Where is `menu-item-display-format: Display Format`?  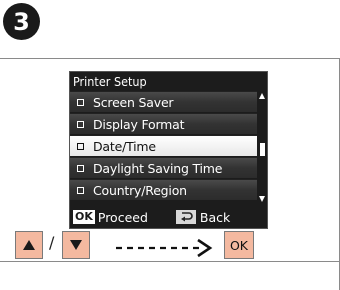 menu-item-display-format: Display Format is located at coordinates (163, 123).